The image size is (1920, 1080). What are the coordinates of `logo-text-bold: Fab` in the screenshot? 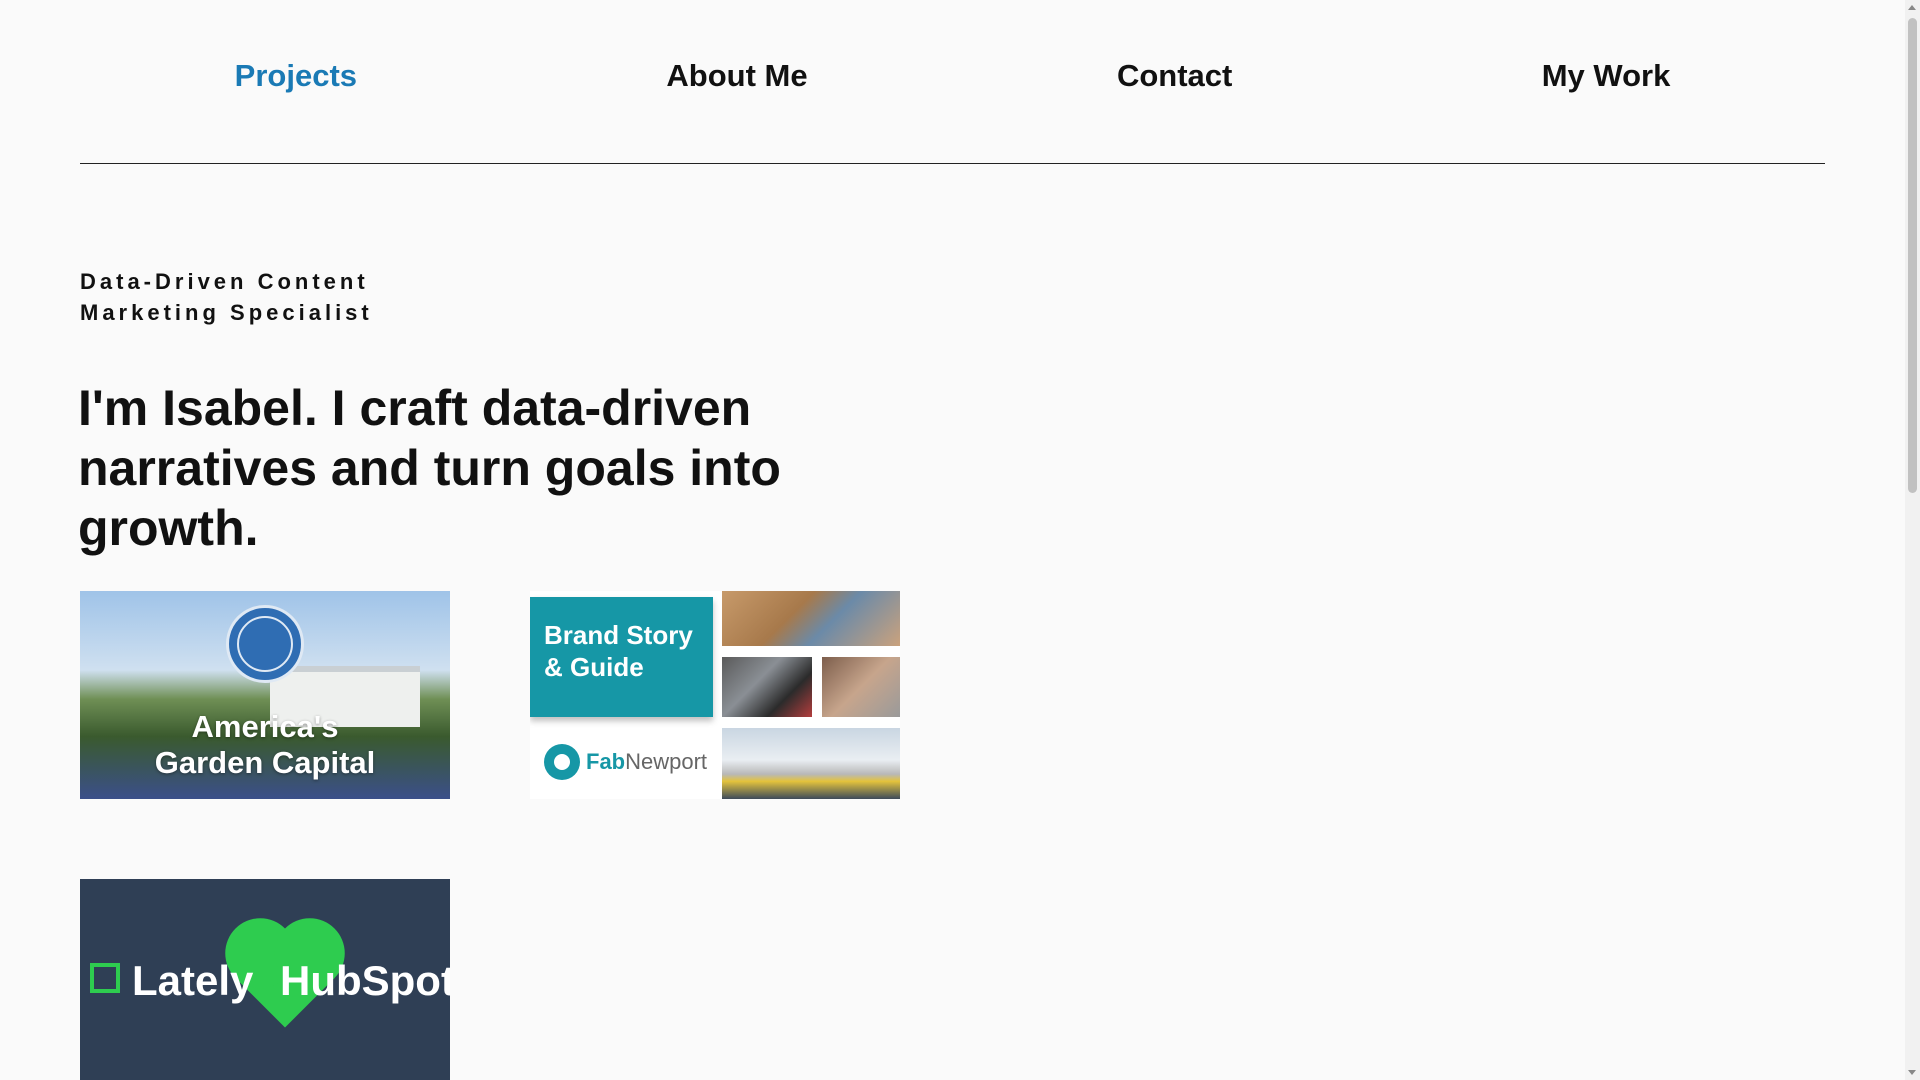 It's located at (606, 761).